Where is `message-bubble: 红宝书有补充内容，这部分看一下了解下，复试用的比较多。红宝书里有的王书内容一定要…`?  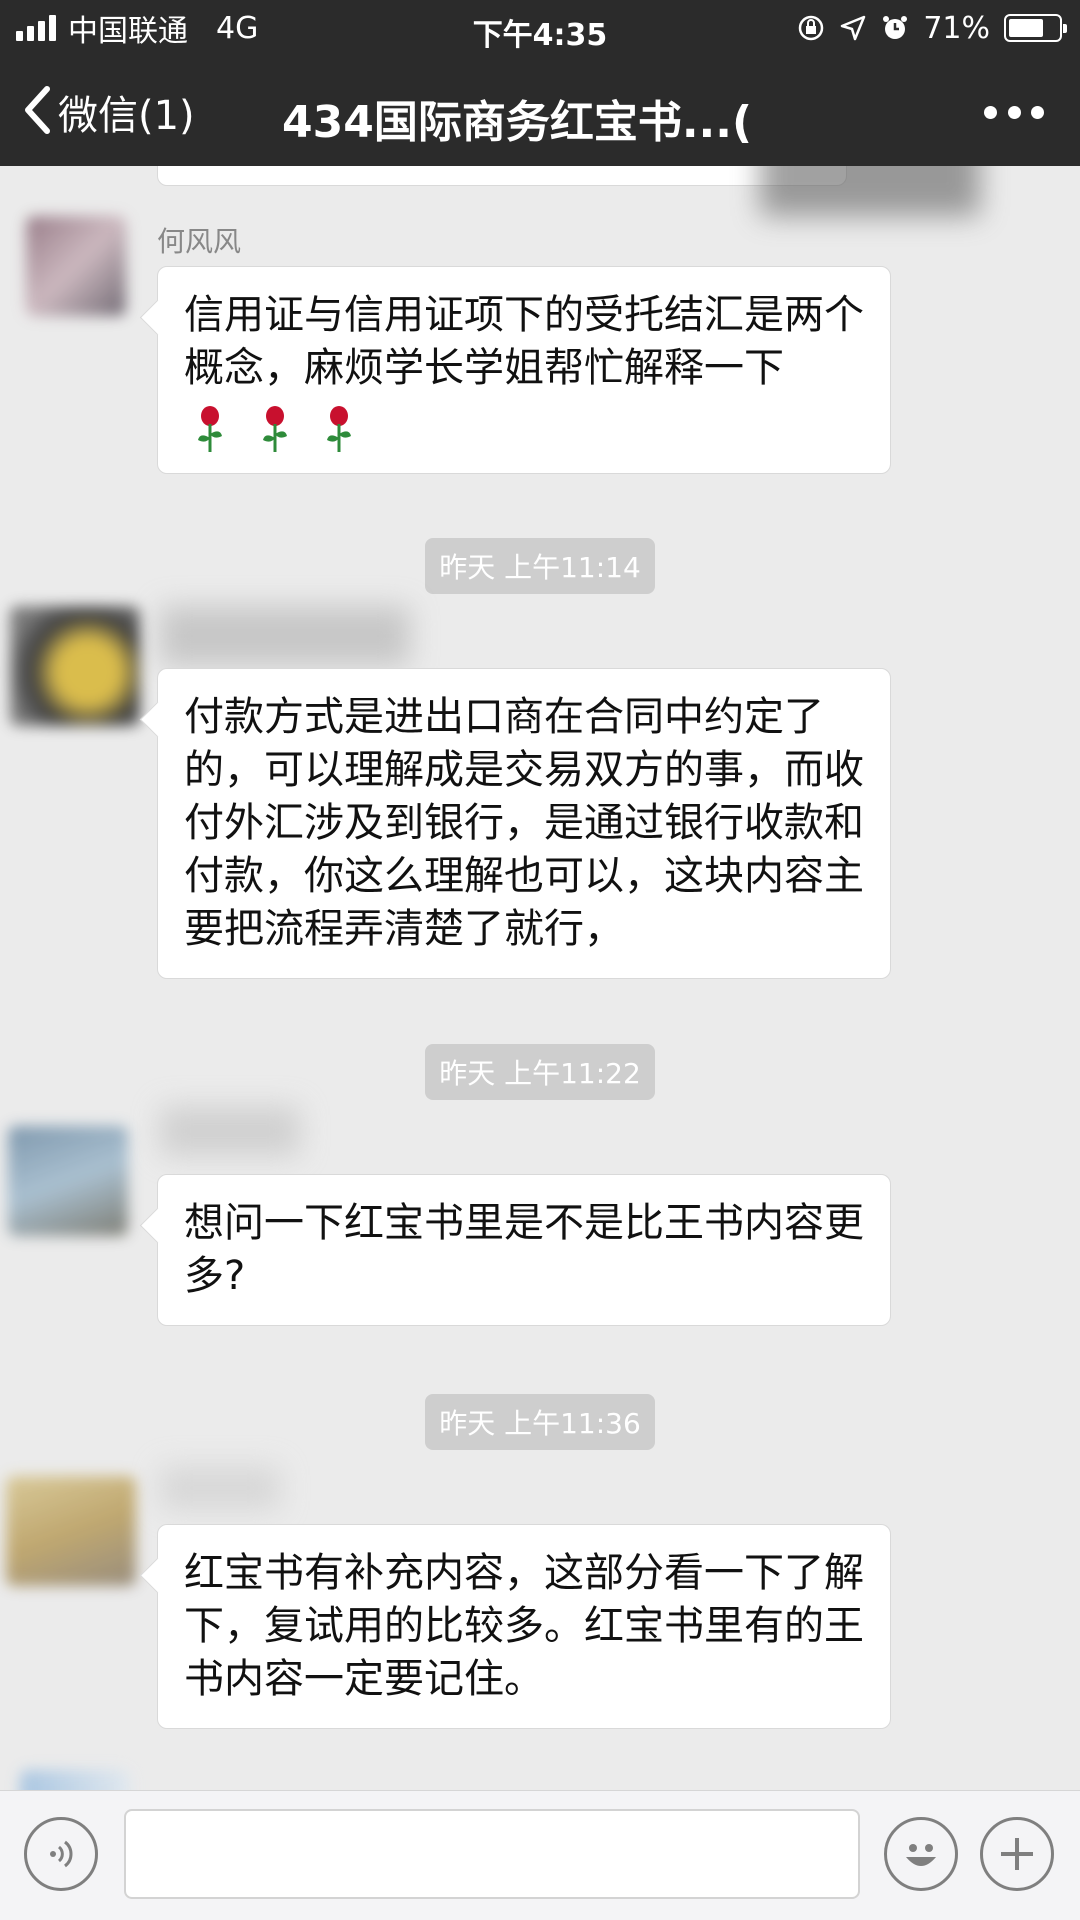 message-bubble: 红宝书有补充内容，这部分看一下了解下，复试用的比较多。红宝书里有的王书内容一定要… is located at coordinates (524, 1626).